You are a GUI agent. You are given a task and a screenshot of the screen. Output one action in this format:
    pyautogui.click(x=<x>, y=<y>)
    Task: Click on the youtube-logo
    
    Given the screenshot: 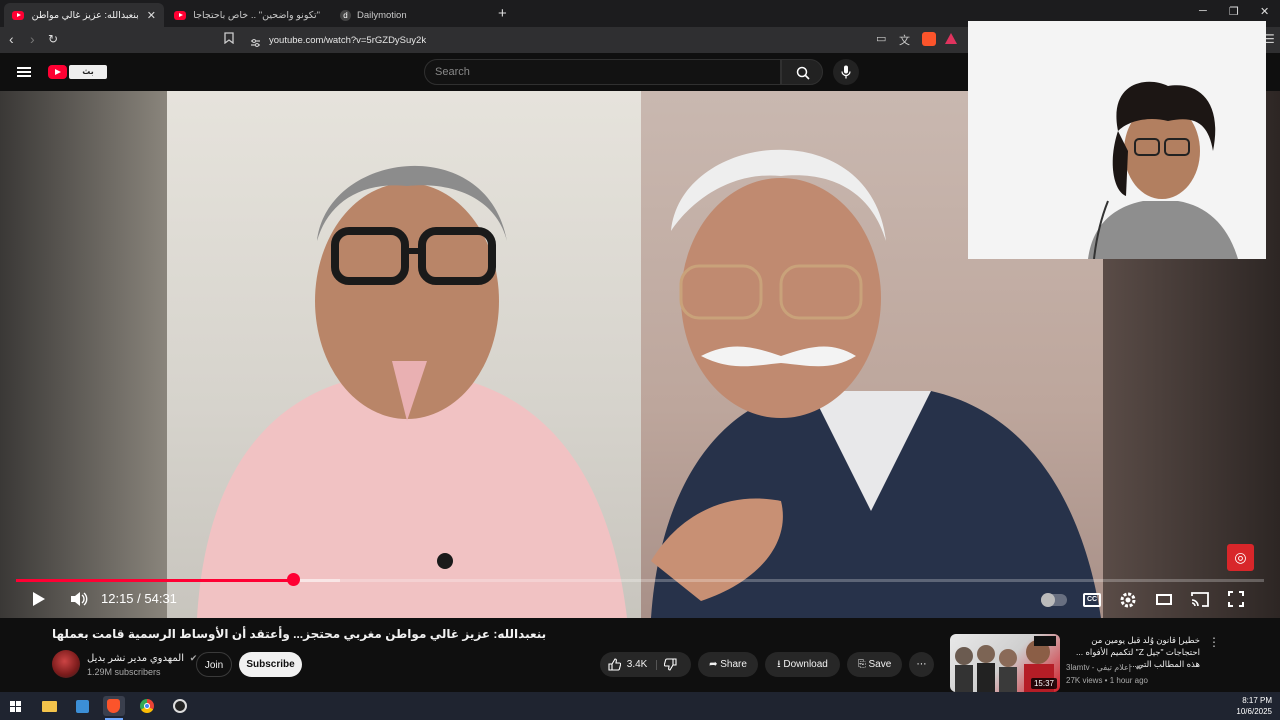 What is the action you would take?
    pyautogui.click(x=57, y=72)
    